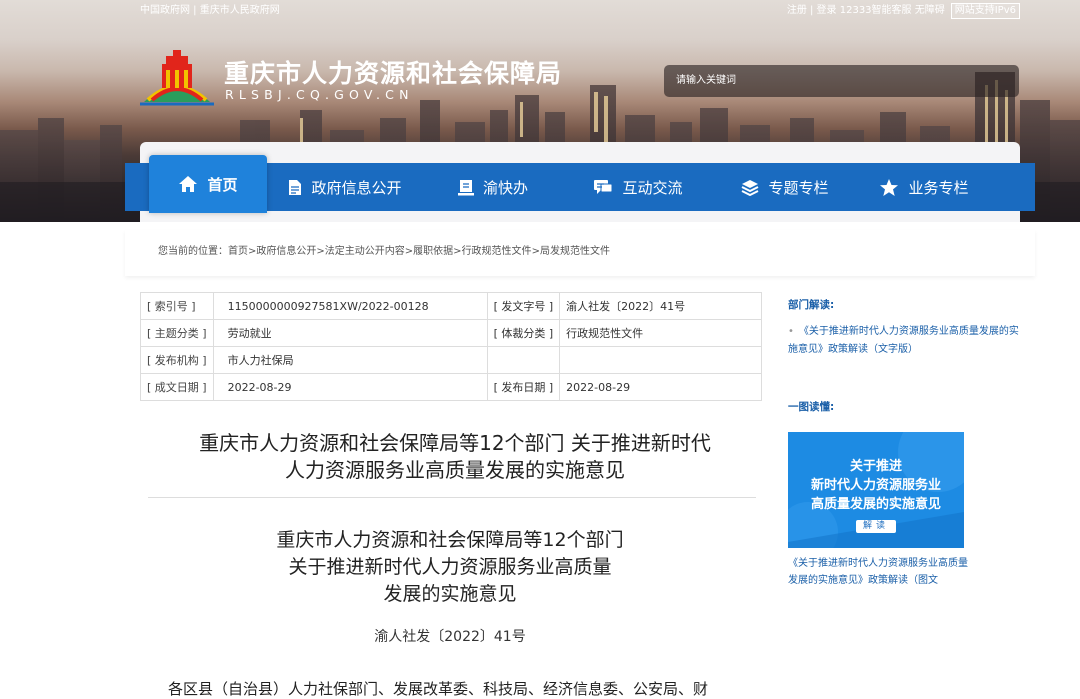 The height and width of the screenshot is (699, 1080). I want to click on article-title-line: 人力资源服务业高质量发展的实施意见, so click(455, 470).